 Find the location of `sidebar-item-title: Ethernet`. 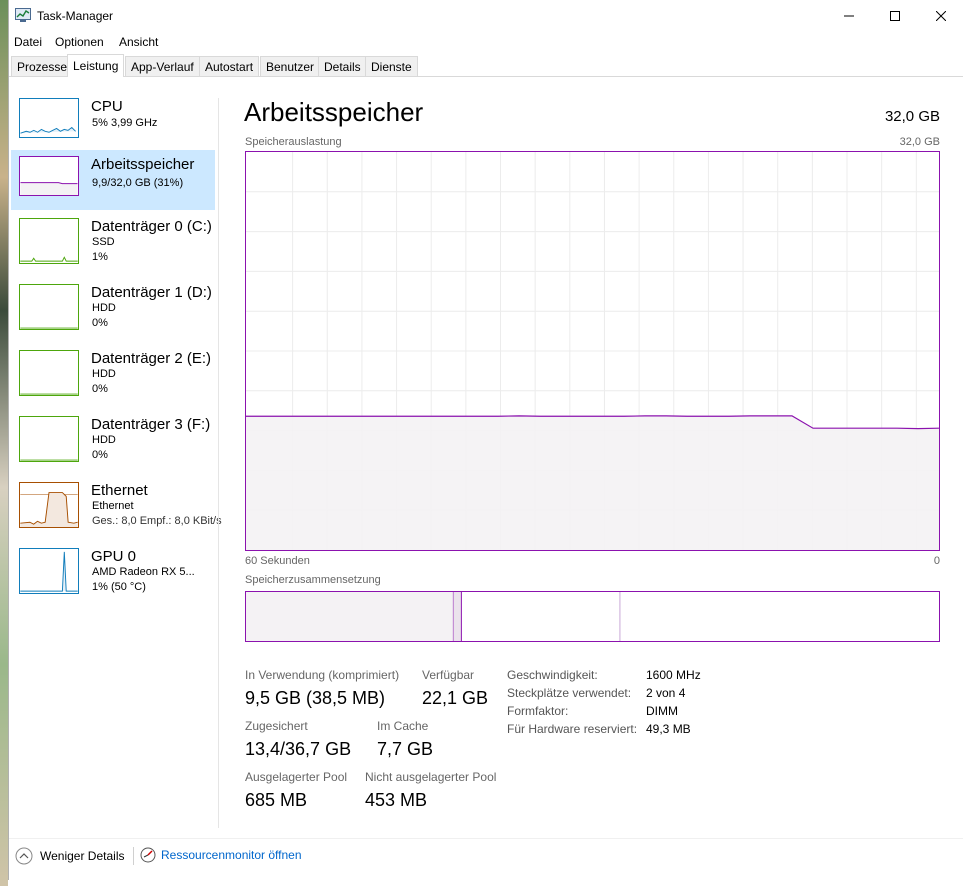

sidebar-item-title: Ethernet is located at coordinates (119, 490).